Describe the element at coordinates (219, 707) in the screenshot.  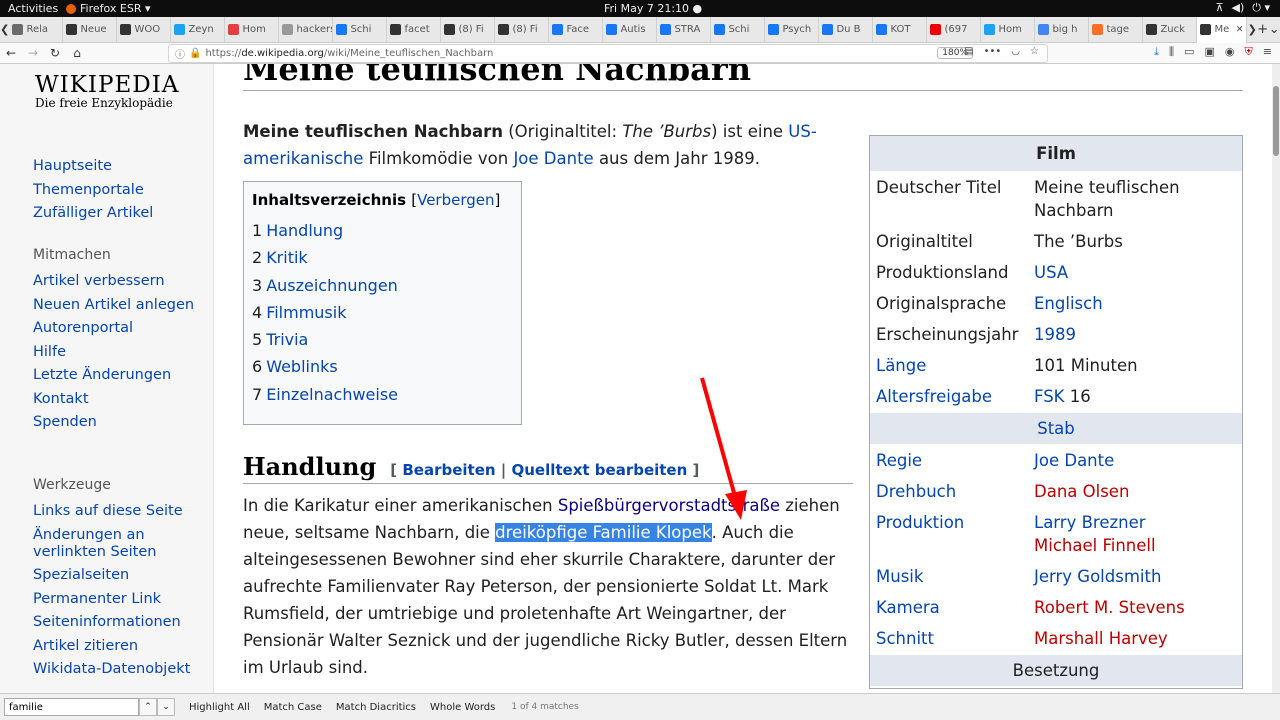
I see `highlight-all-option: Highlight All` at that location.